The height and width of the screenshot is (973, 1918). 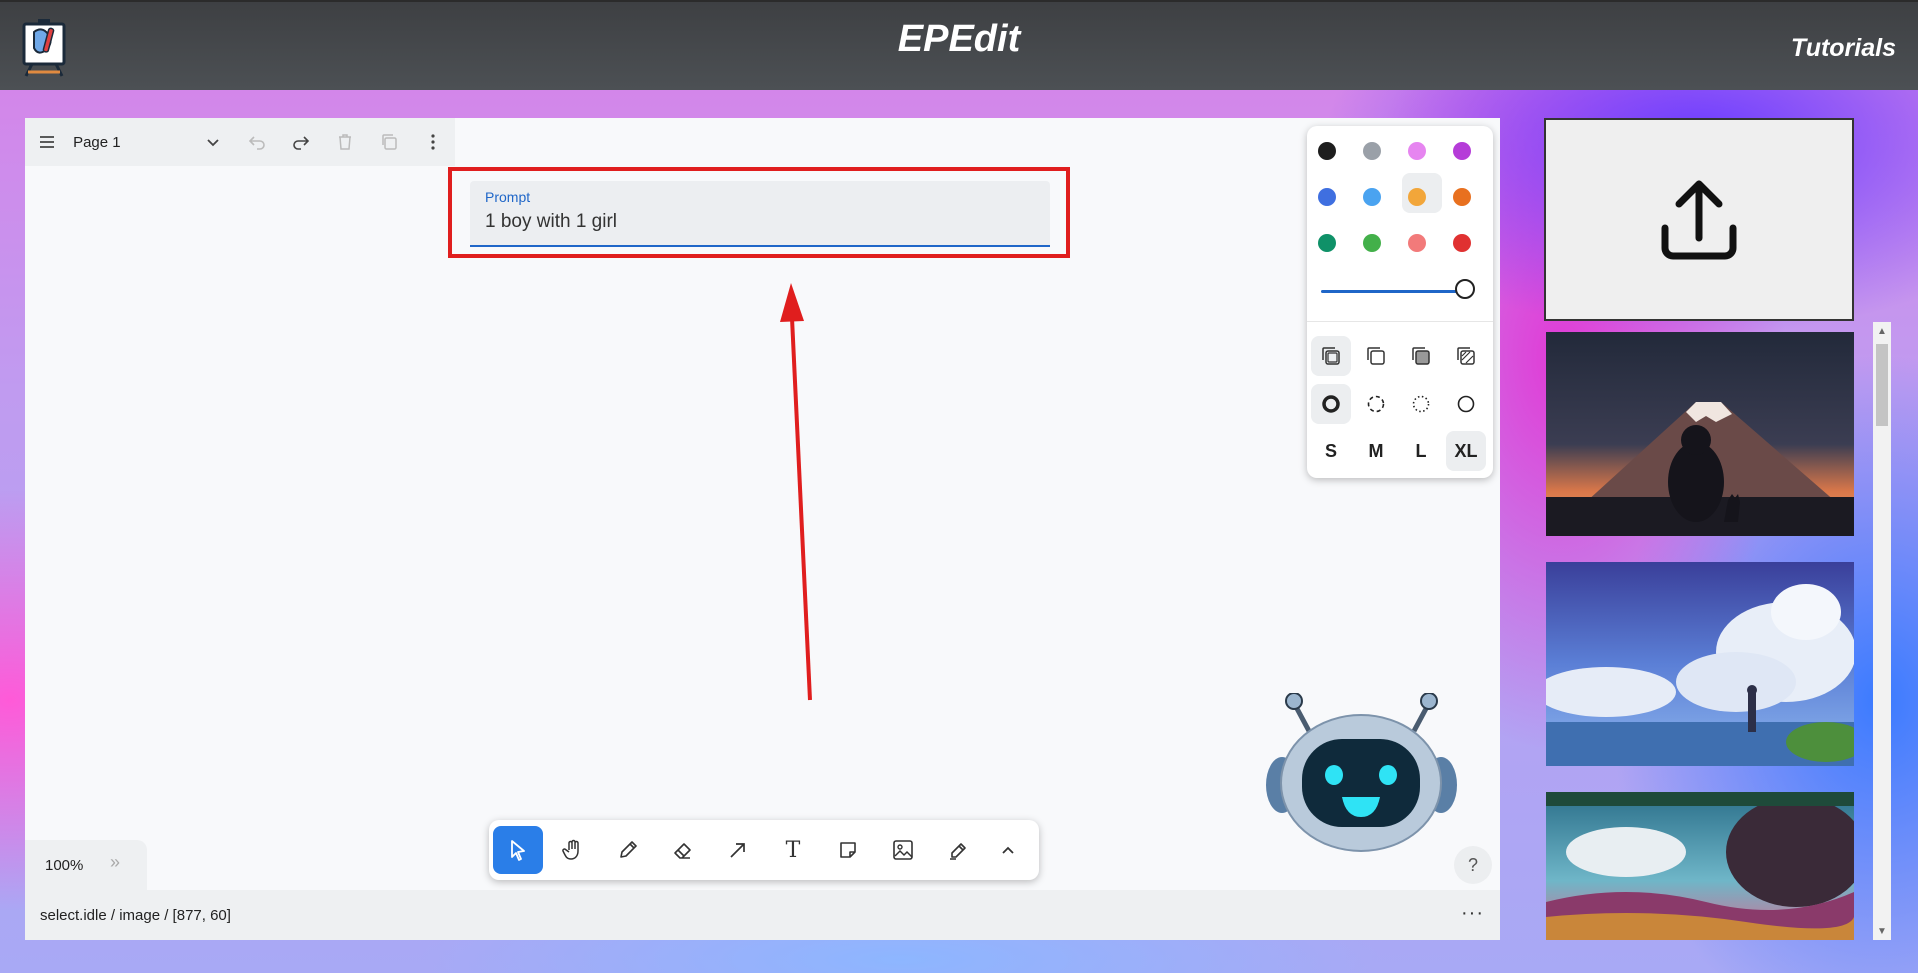 What do you see at coordinates (1421, 356) in the screenshot?
I see `fill-solid-option` at bounding box center [1421, 356].